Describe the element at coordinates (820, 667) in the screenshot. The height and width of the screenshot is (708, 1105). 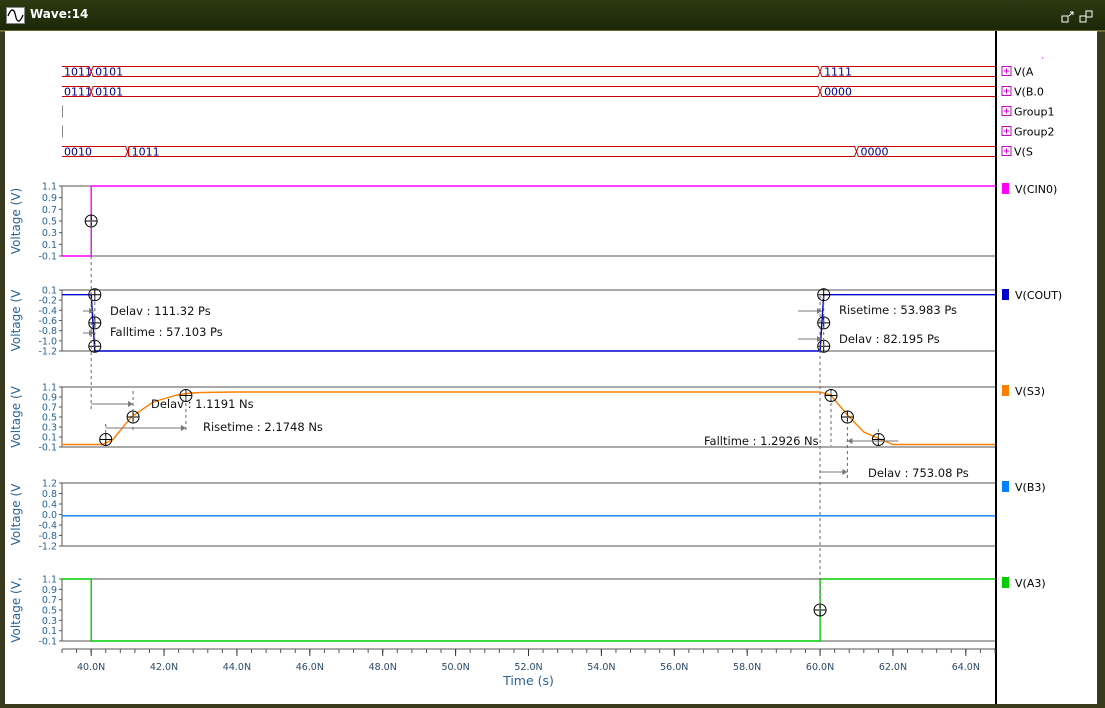
I see `x-tick-label: 60.0N` at that location.